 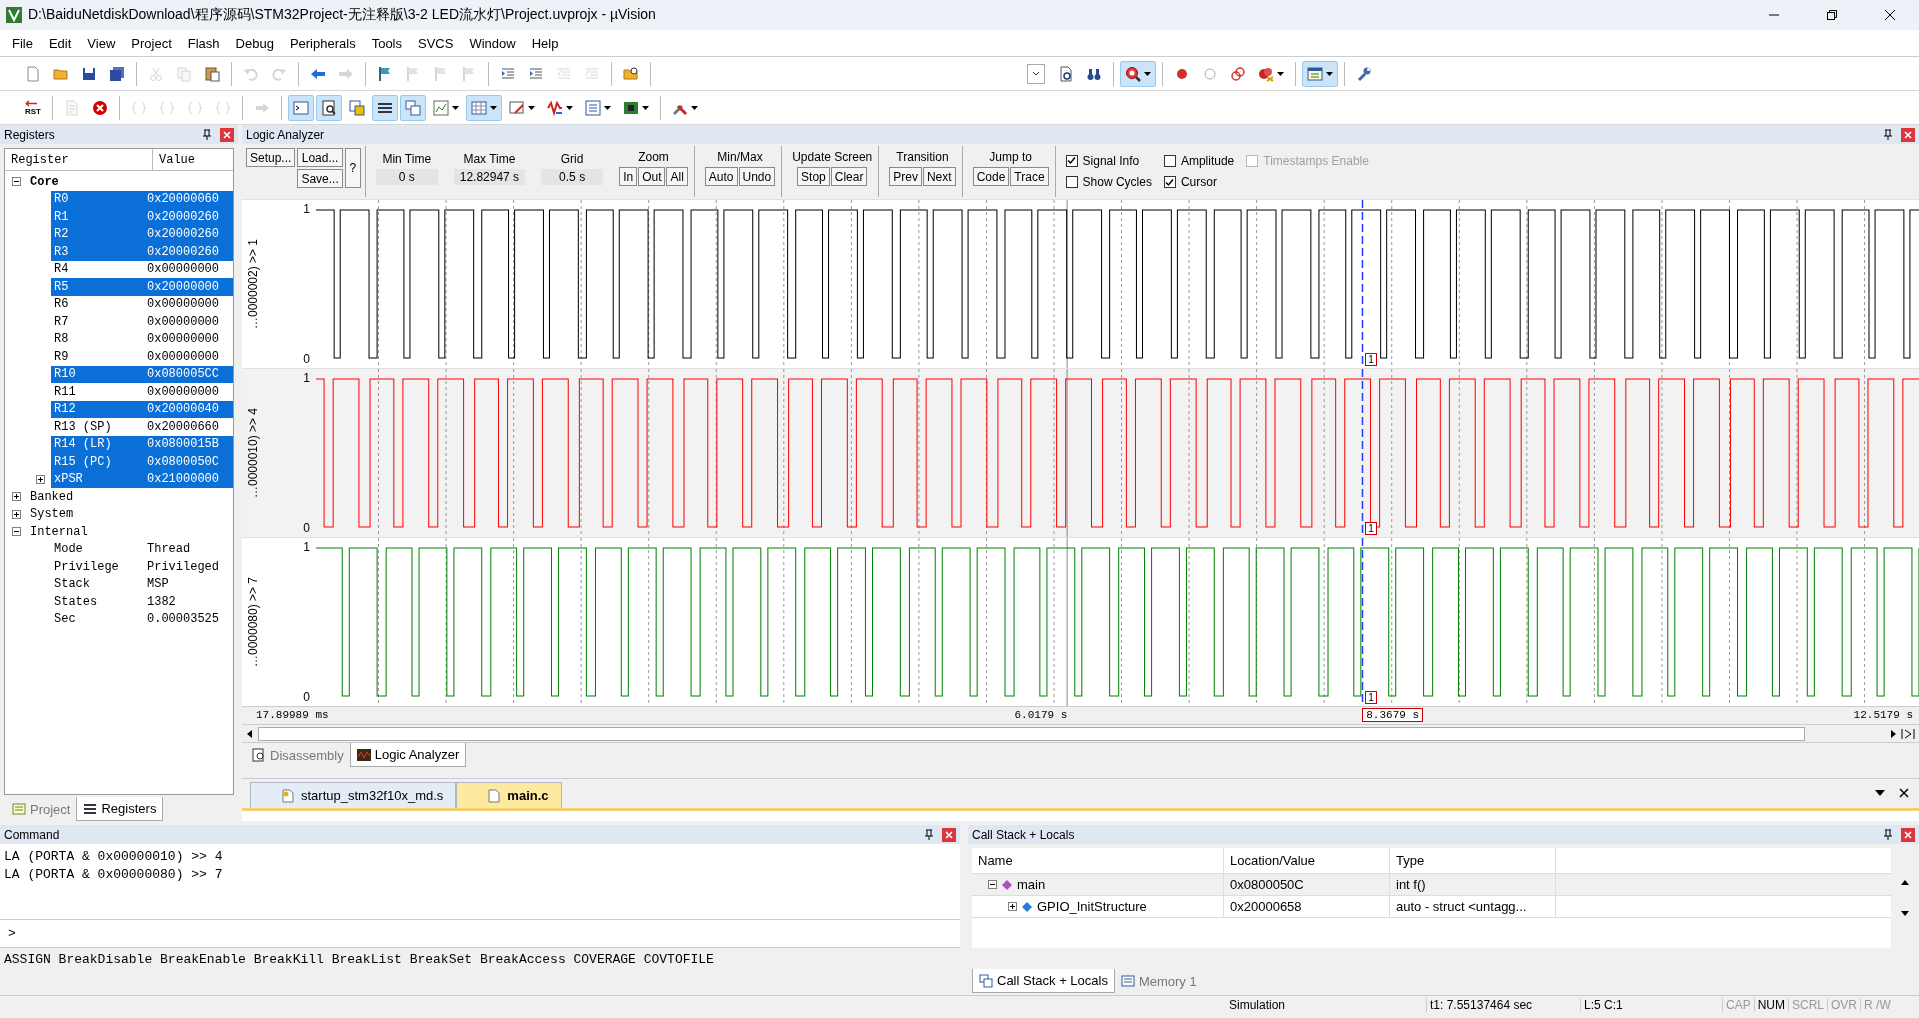 I want to click on menu-item: Help, so click(x=545, y=43).